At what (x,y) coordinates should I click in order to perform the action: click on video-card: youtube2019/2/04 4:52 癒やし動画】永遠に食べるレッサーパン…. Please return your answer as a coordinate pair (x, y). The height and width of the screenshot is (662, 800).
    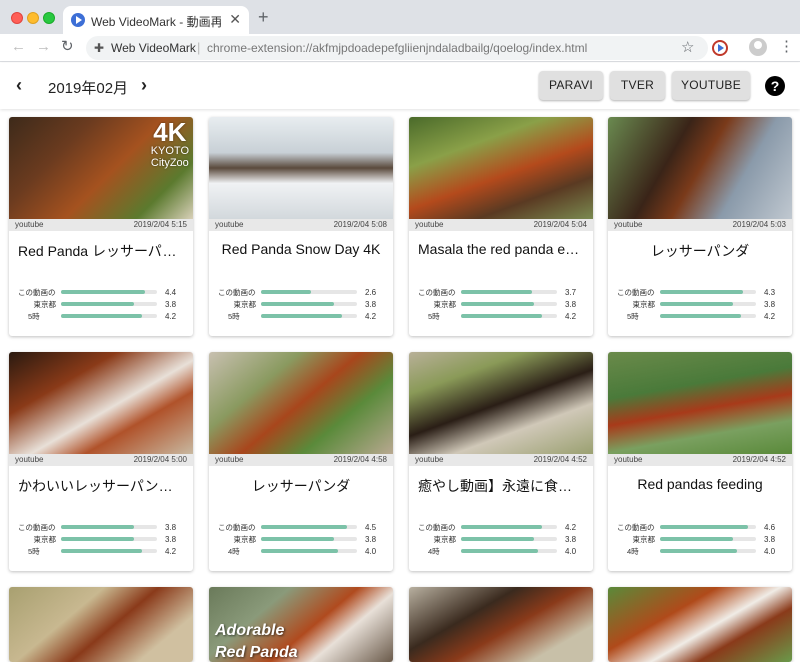
    Looking at the image, I should click on (501, 461).